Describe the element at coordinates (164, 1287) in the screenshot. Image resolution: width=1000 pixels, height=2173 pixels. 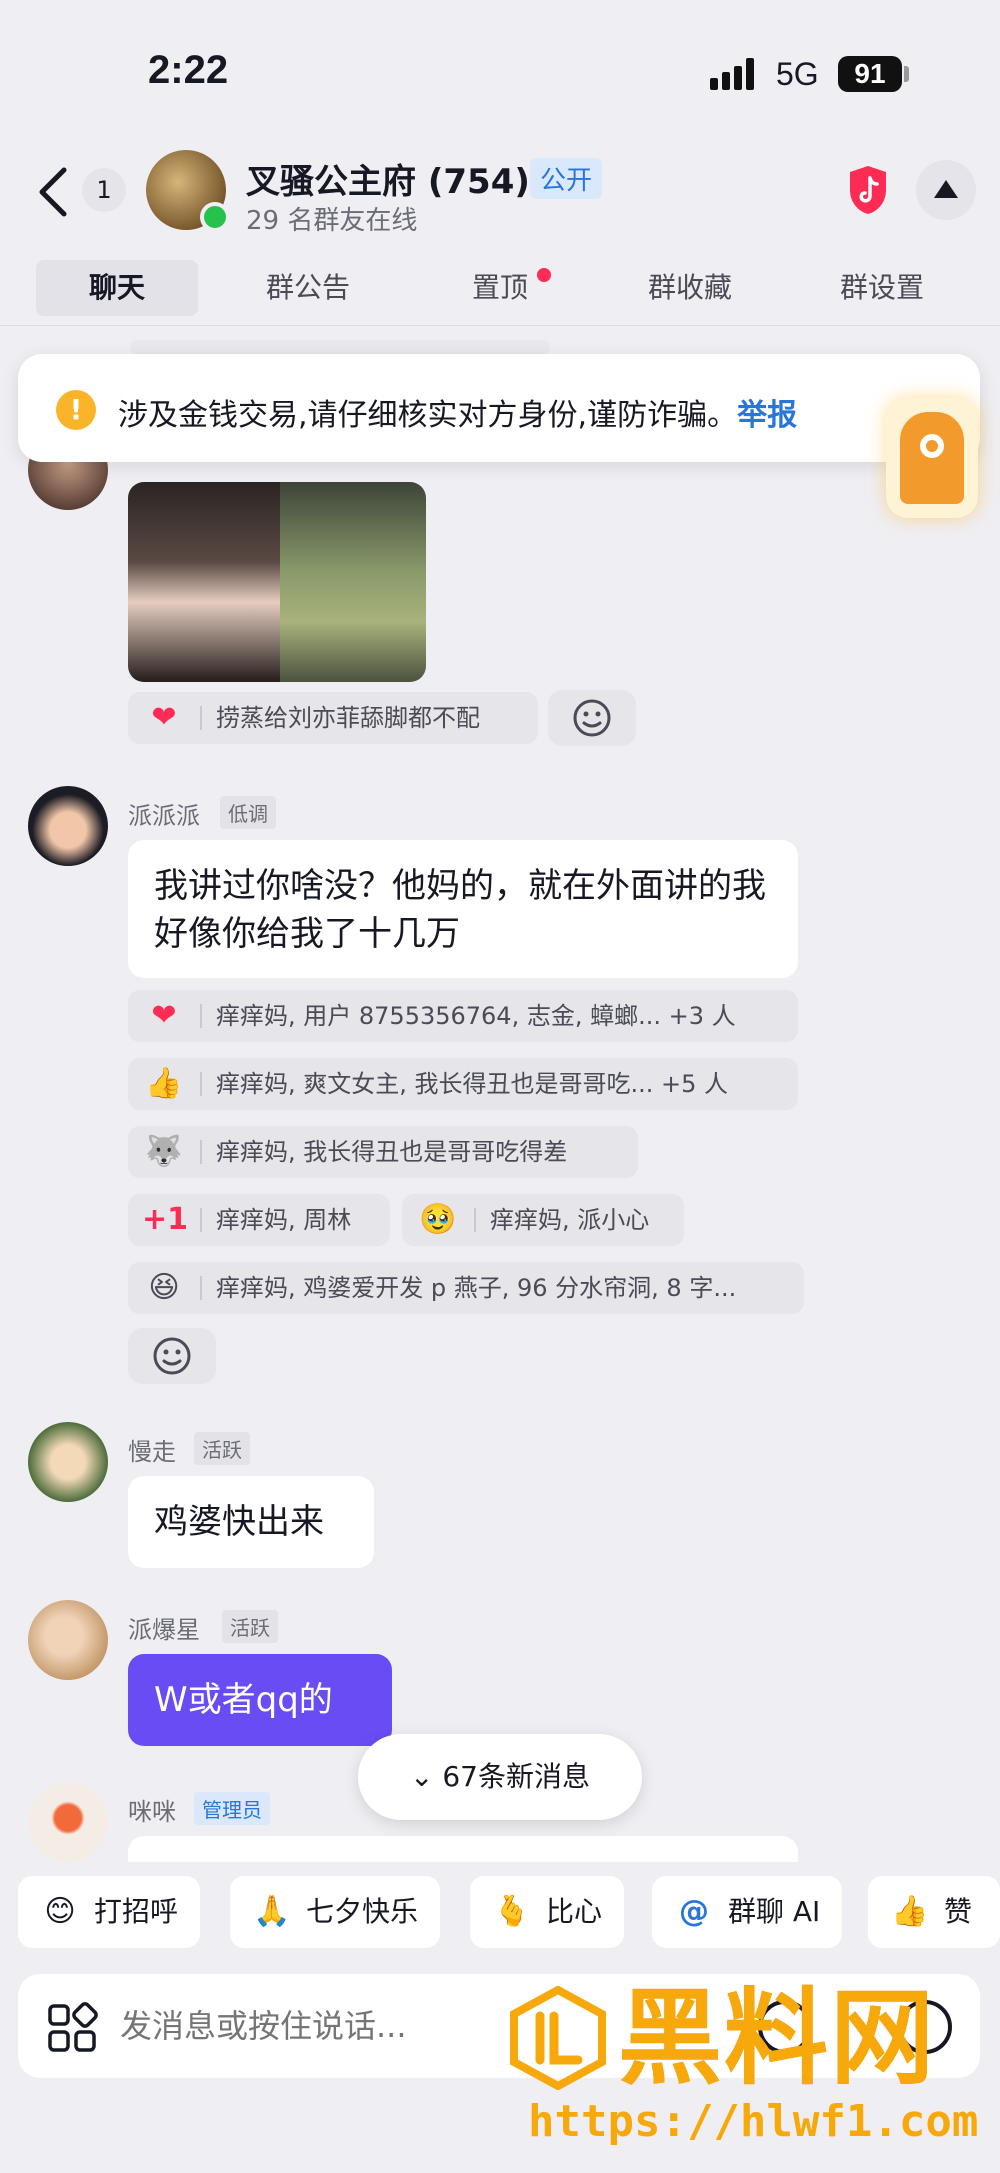
I see `laughing-face-icon: 😆` at that location.